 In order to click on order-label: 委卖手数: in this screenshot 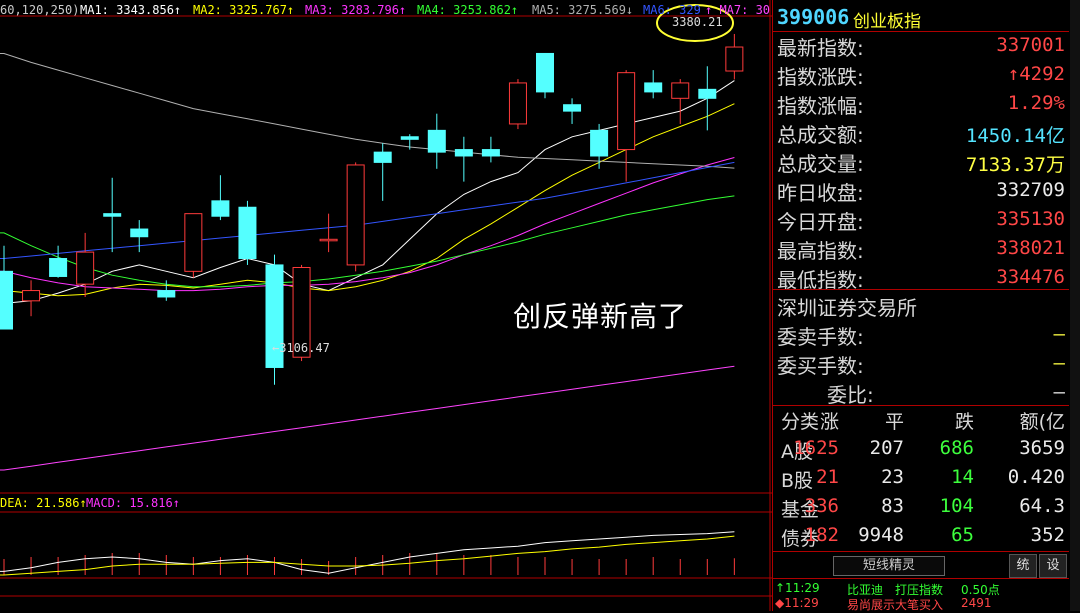, I will do `click(820, 337)`.